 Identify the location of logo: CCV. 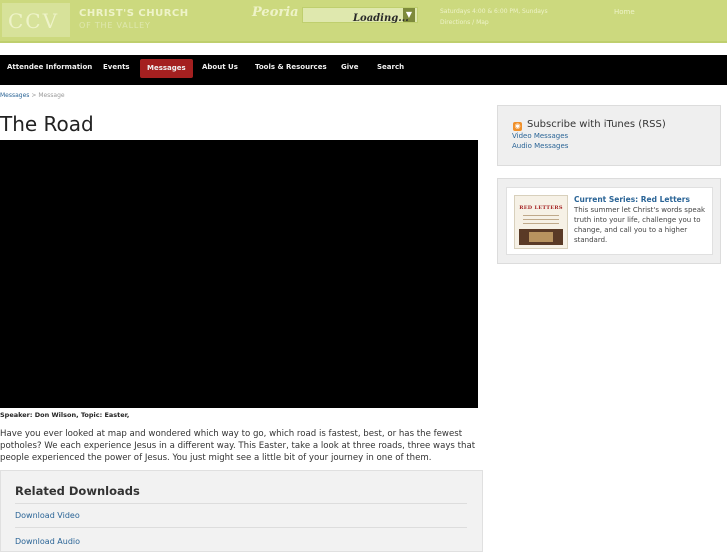
(36, 20).